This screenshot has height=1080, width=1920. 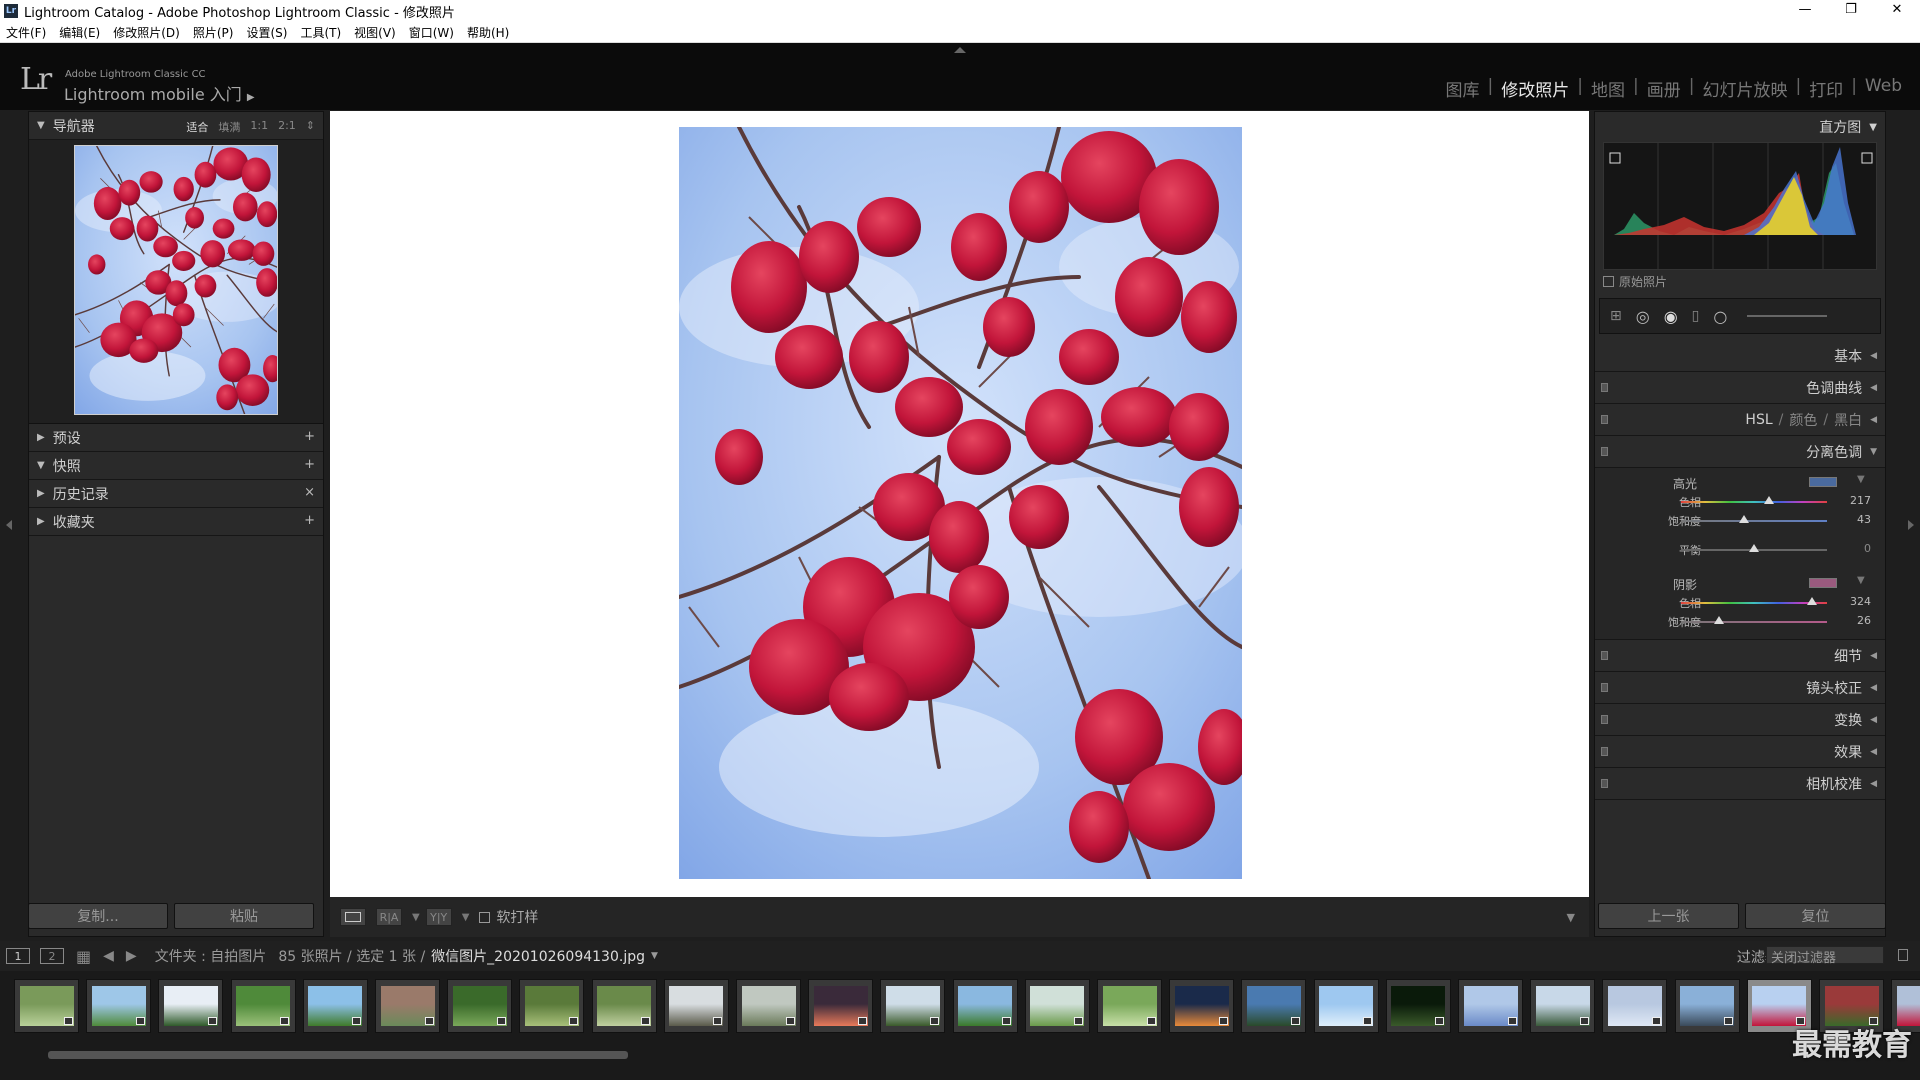 What do you see at coordinates (320, 32) in the screenshot?
I see `menu-tools: 工具(T)` at bounding box center [320, 32].